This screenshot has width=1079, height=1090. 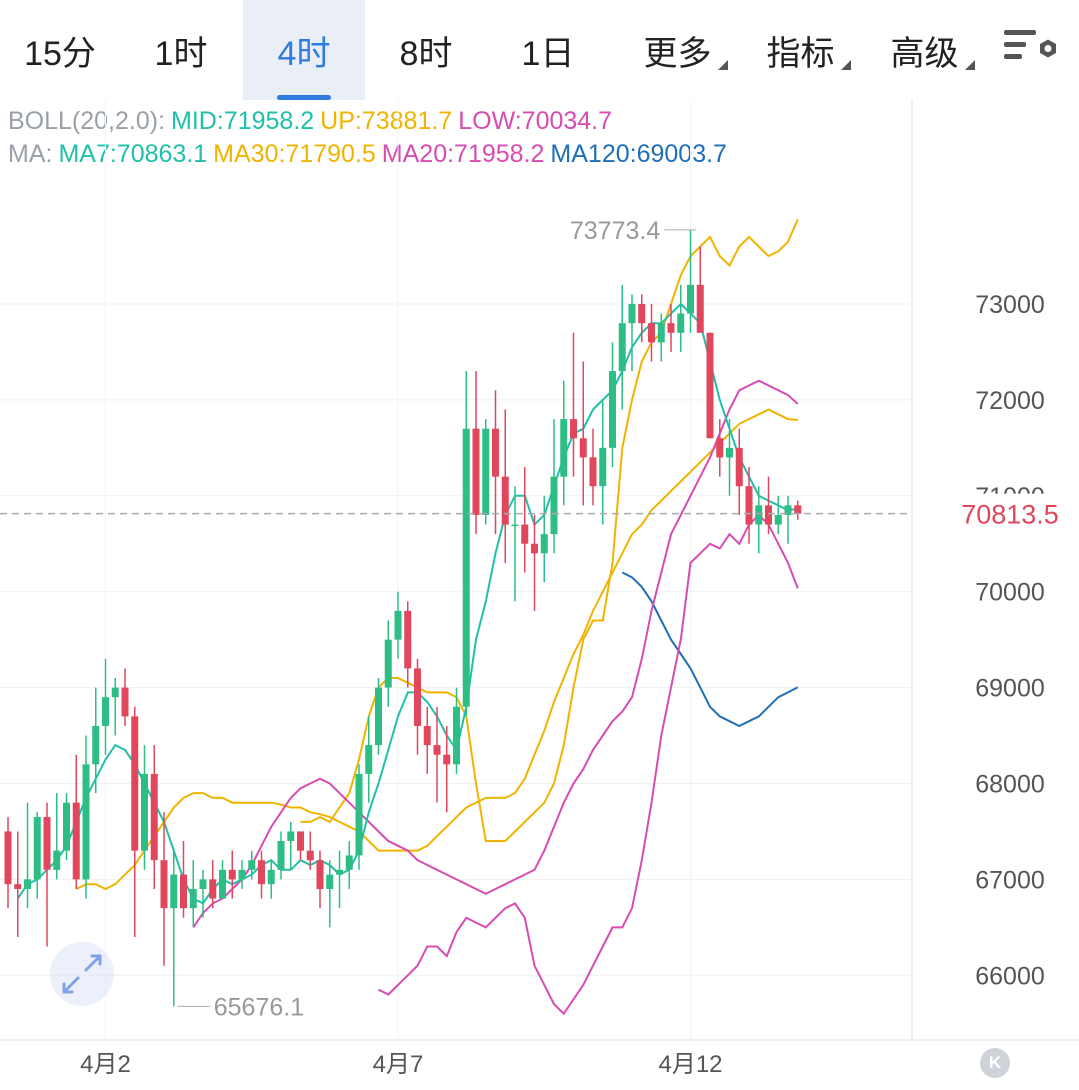 What do you see at coordinates (304, 50) in the screenshot?
I see `tab-4h: 4时` at bounding box center [304, 50].